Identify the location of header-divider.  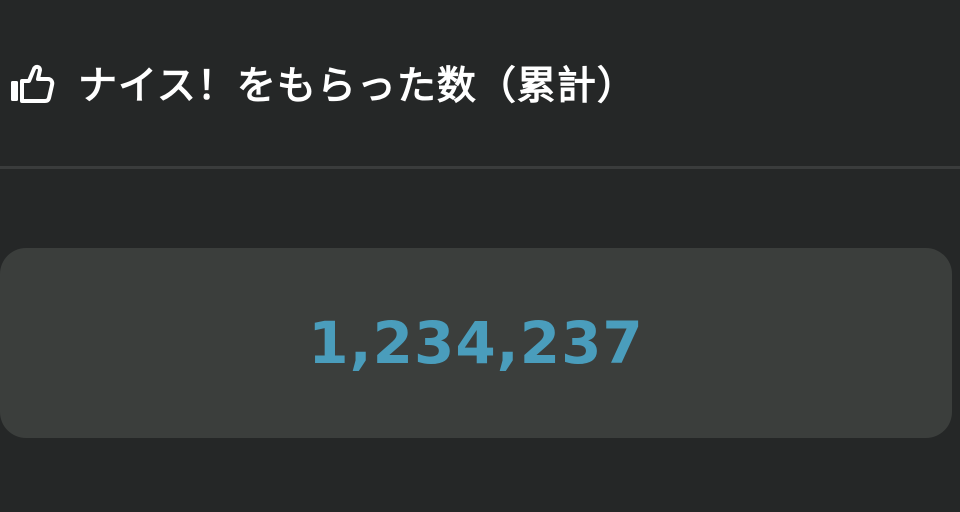
(480, 167).